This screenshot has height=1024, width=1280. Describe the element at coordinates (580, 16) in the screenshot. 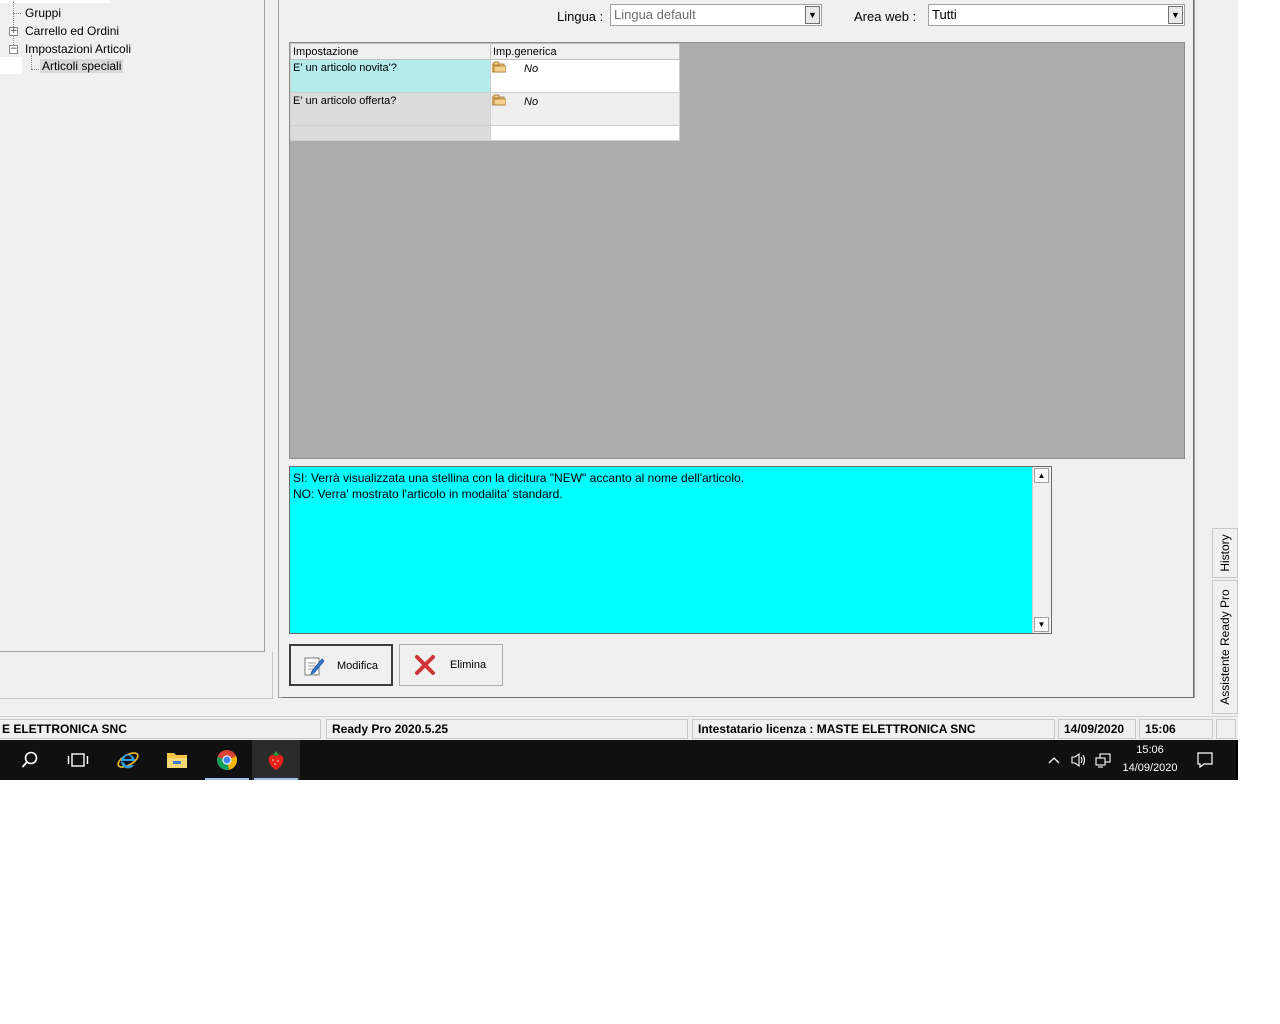

I see `lingua-label: Lingua :` at that location.